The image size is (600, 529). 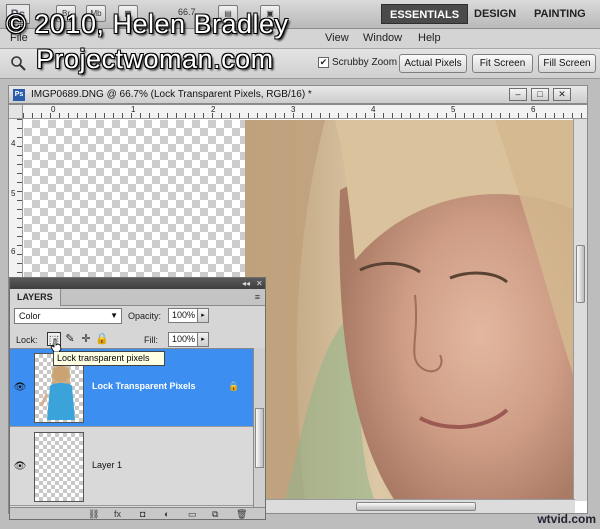 What do you see at coordinates (234, 386) in the screenshot?
I see `lock-icon: 🔒` at bounding box center [234, 386].